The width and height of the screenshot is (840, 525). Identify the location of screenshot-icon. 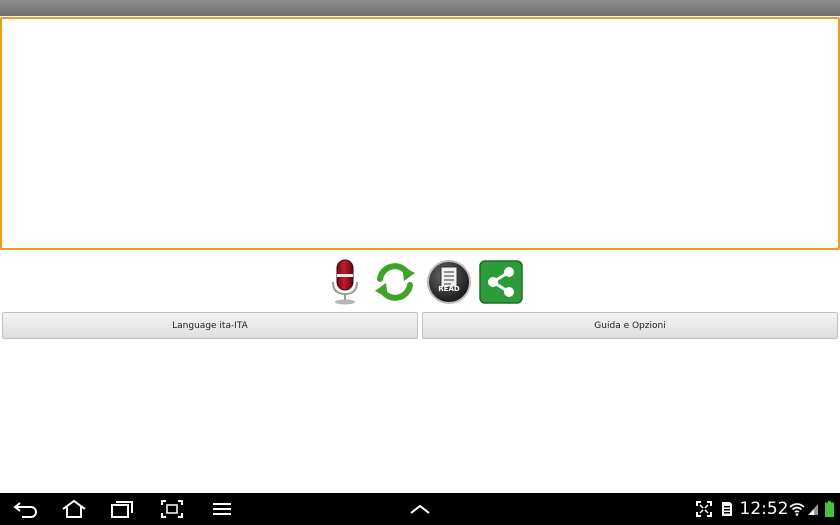
(172, 509).